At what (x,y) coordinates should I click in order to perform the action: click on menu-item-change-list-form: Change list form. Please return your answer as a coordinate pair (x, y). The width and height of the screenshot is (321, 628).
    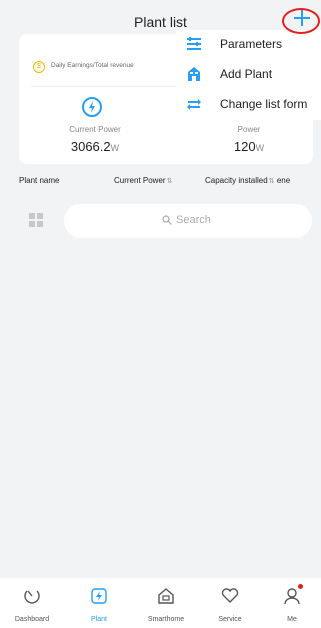
    Looking at the image, I should click on (248, 104).